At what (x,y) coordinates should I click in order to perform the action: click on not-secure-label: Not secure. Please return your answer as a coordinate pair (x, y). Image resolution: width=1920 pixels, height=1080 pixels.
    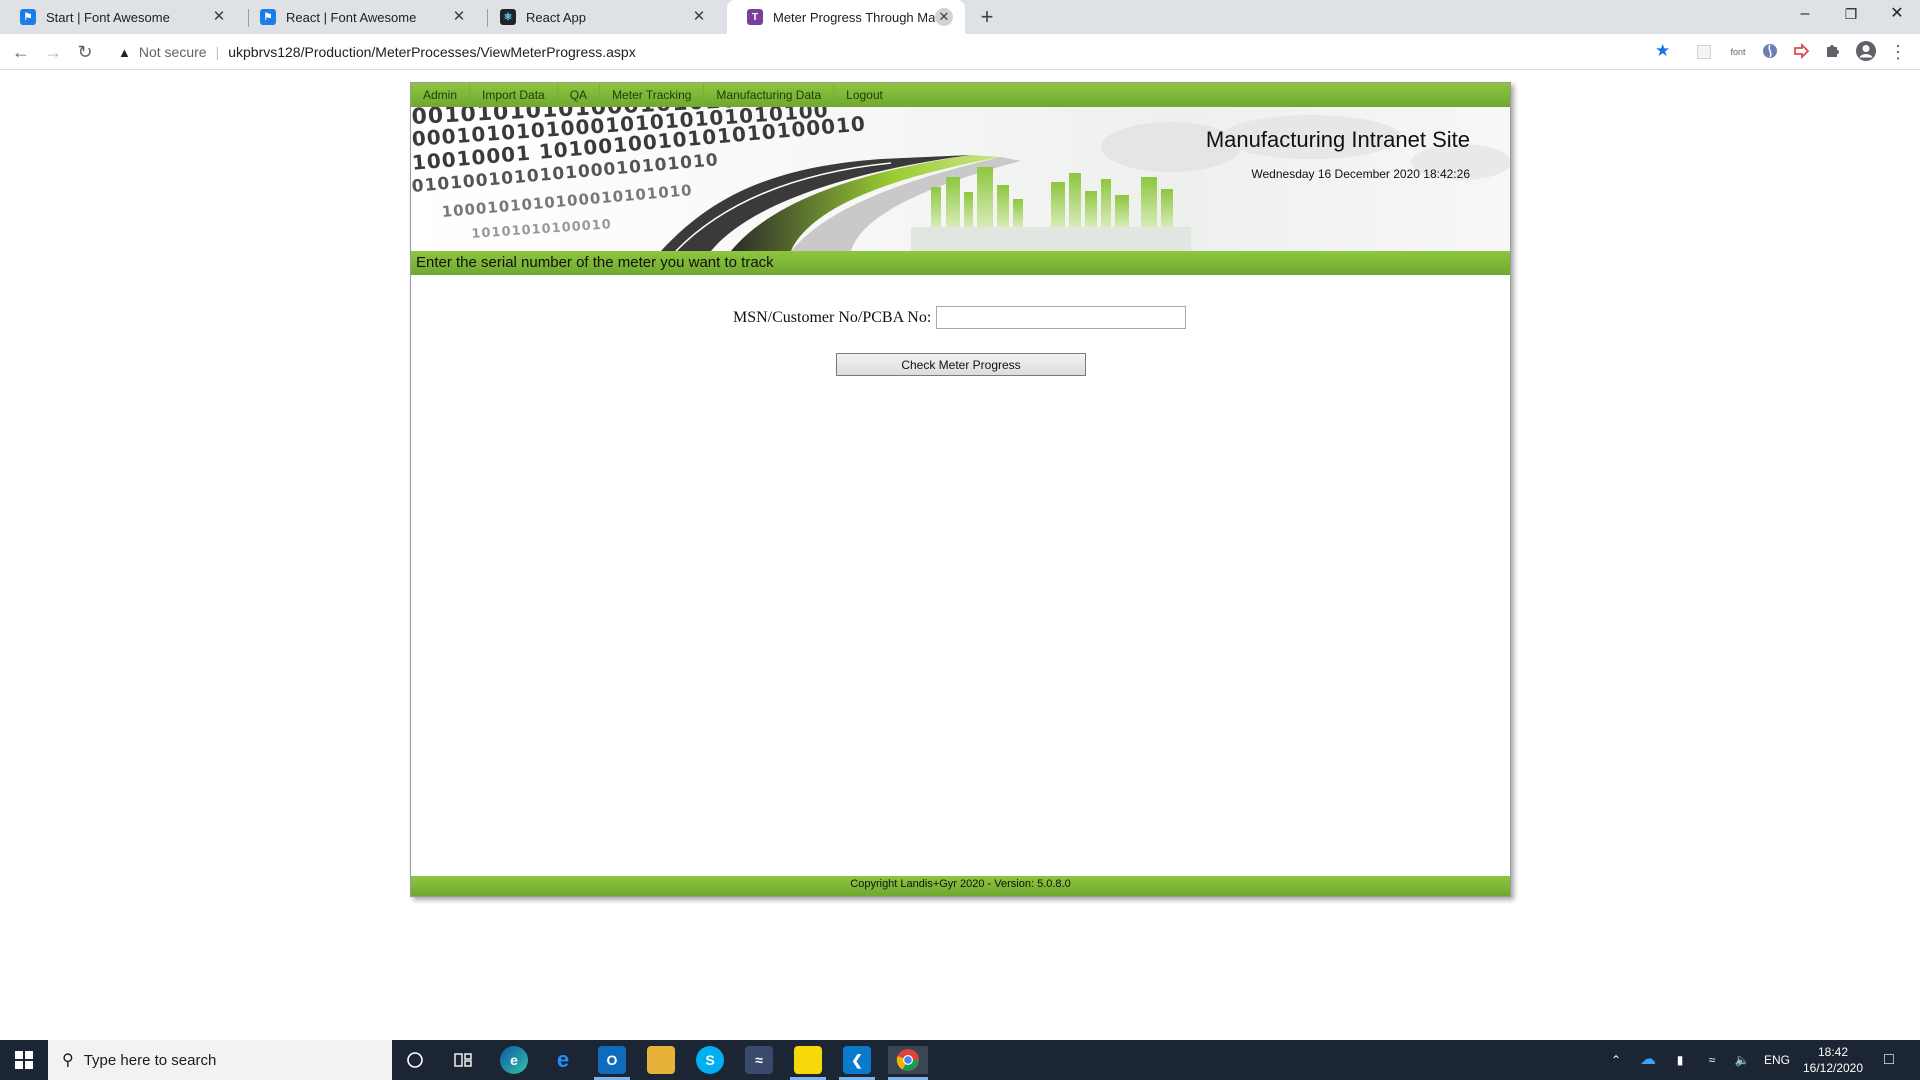
    Looking at the image, I should click on (173, 52).